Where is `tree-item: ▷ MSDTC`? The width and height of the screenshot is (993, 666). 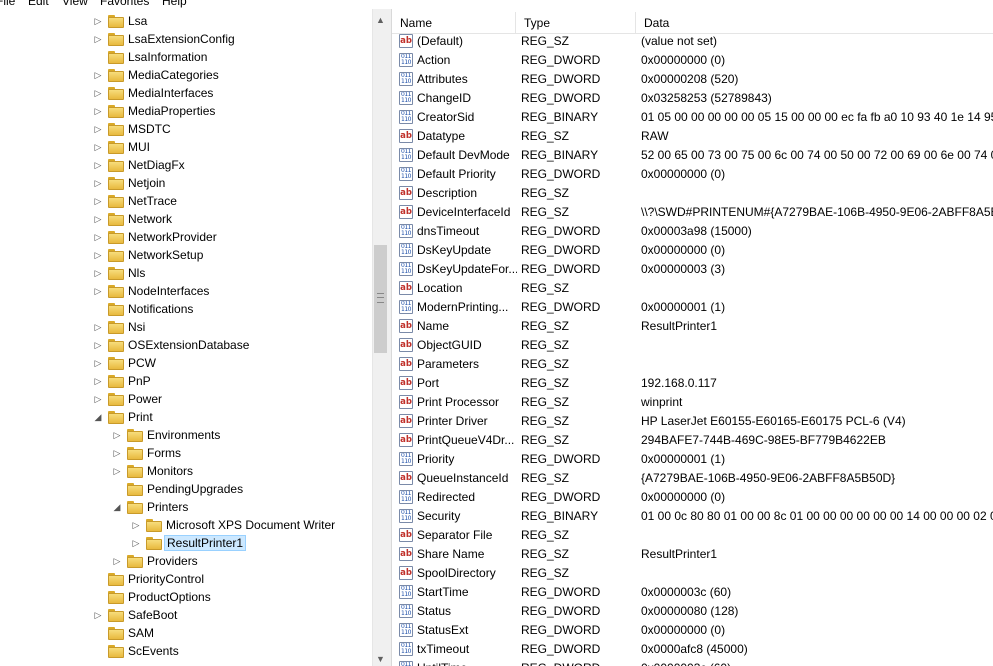
tree-item: ▷ MSDTC is located at coordinates (186, 129).